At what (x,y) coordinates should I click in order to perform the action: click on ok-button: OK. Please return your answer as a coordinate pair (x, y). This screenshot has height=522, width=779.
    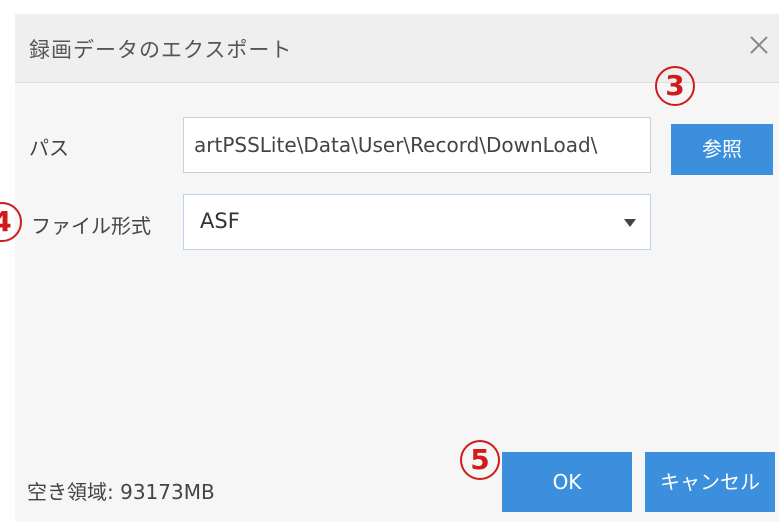
    Looking at the image, I should click on (567, 482).